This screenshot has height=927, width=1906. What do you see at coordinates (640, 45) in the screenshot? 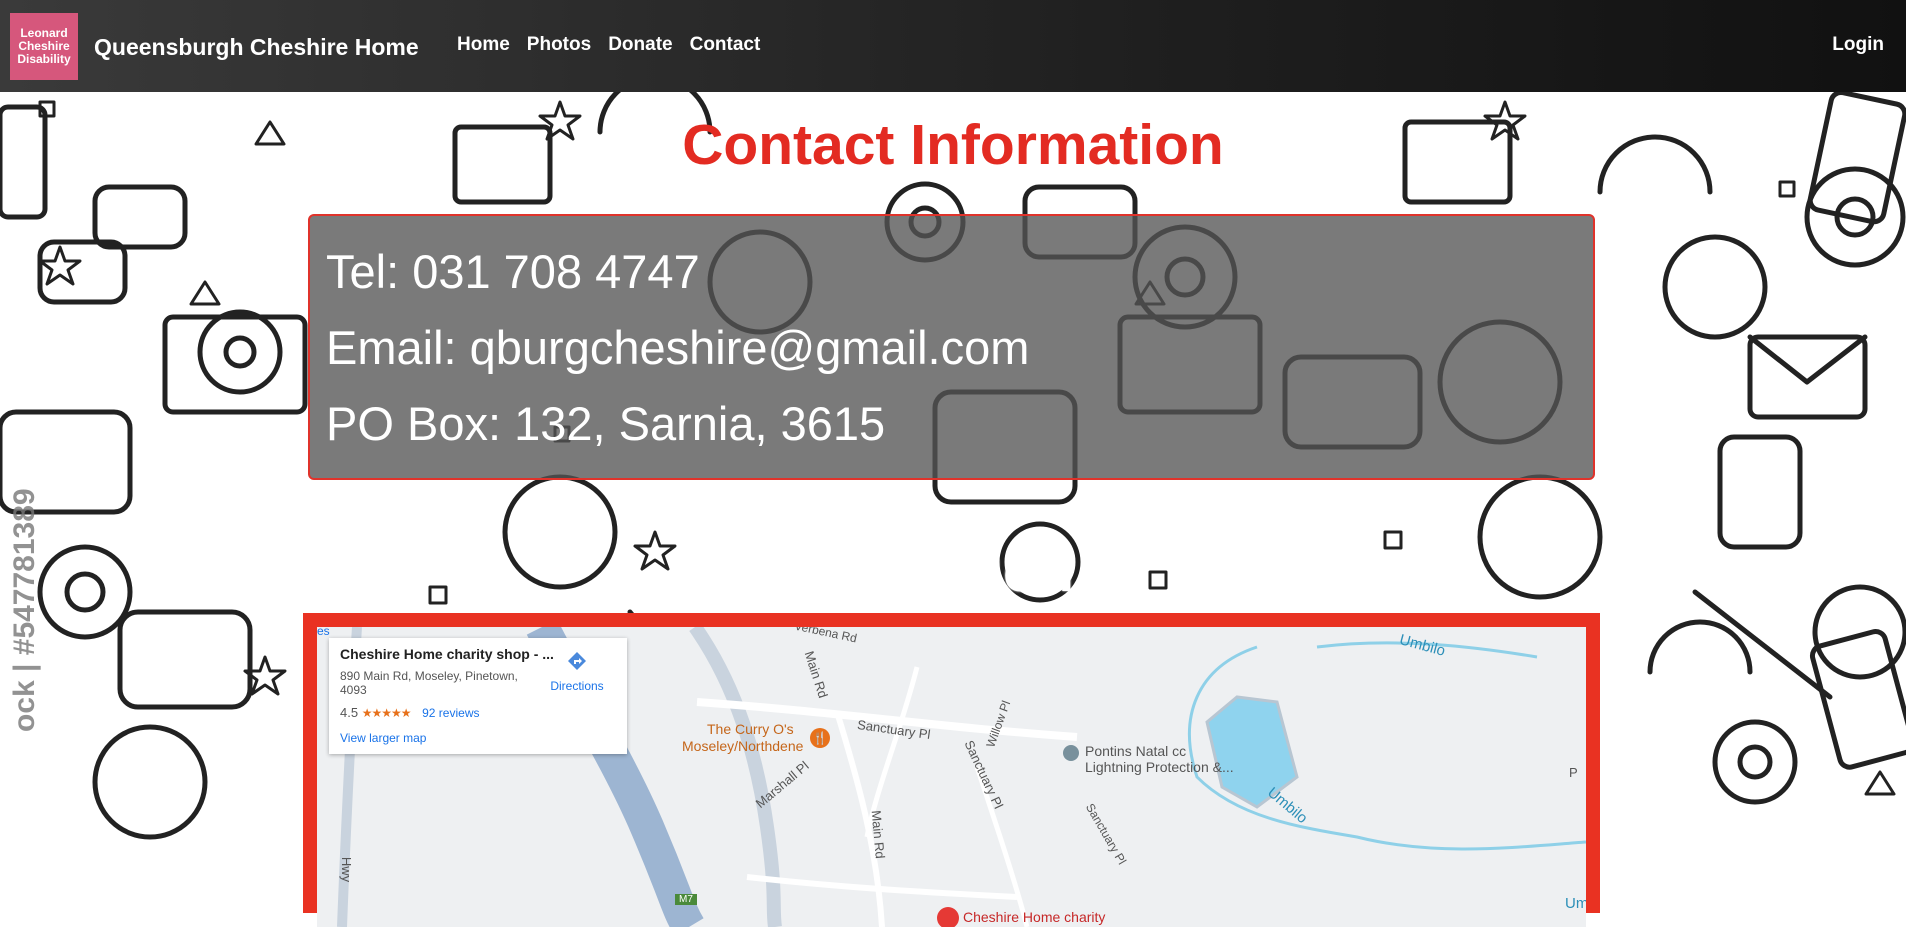
I see `nav-donate: Donate` at bounding box center [640, 45].